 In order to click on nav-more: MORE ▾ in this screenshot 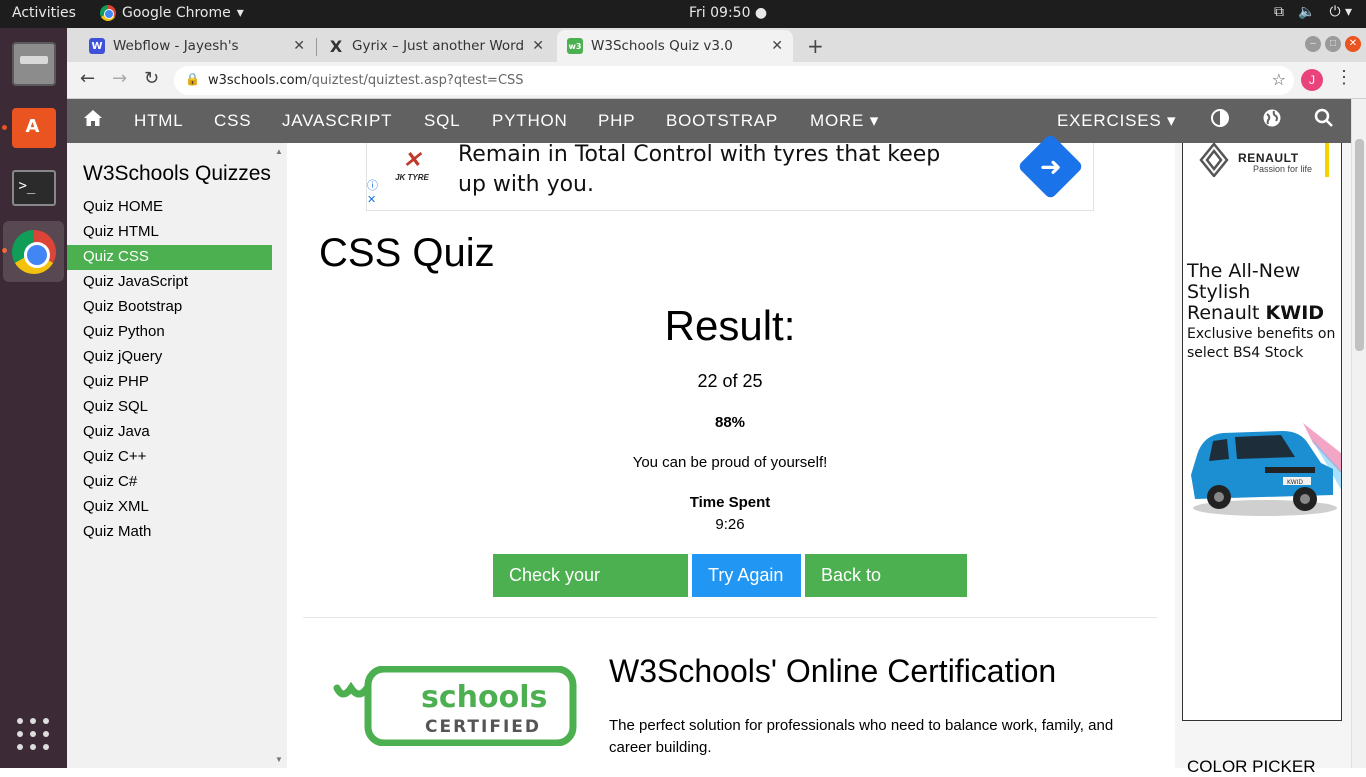, I will do `click(844, 121)`.